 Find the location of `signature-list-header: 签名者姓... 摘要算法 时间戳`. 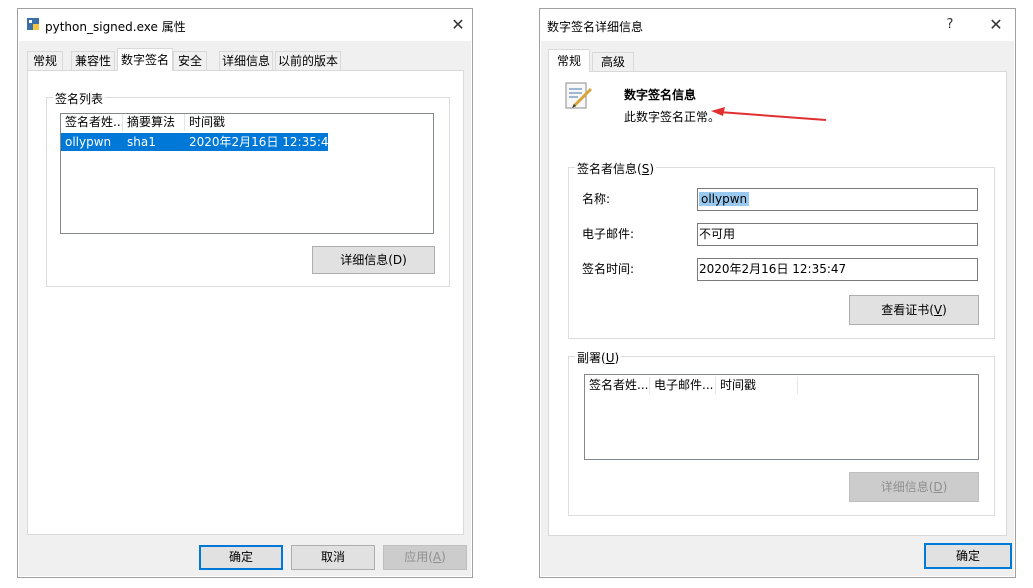

signature-list-header: 签名者姓... 摘要算法 时间戳 is located at coordinates (154, 122).